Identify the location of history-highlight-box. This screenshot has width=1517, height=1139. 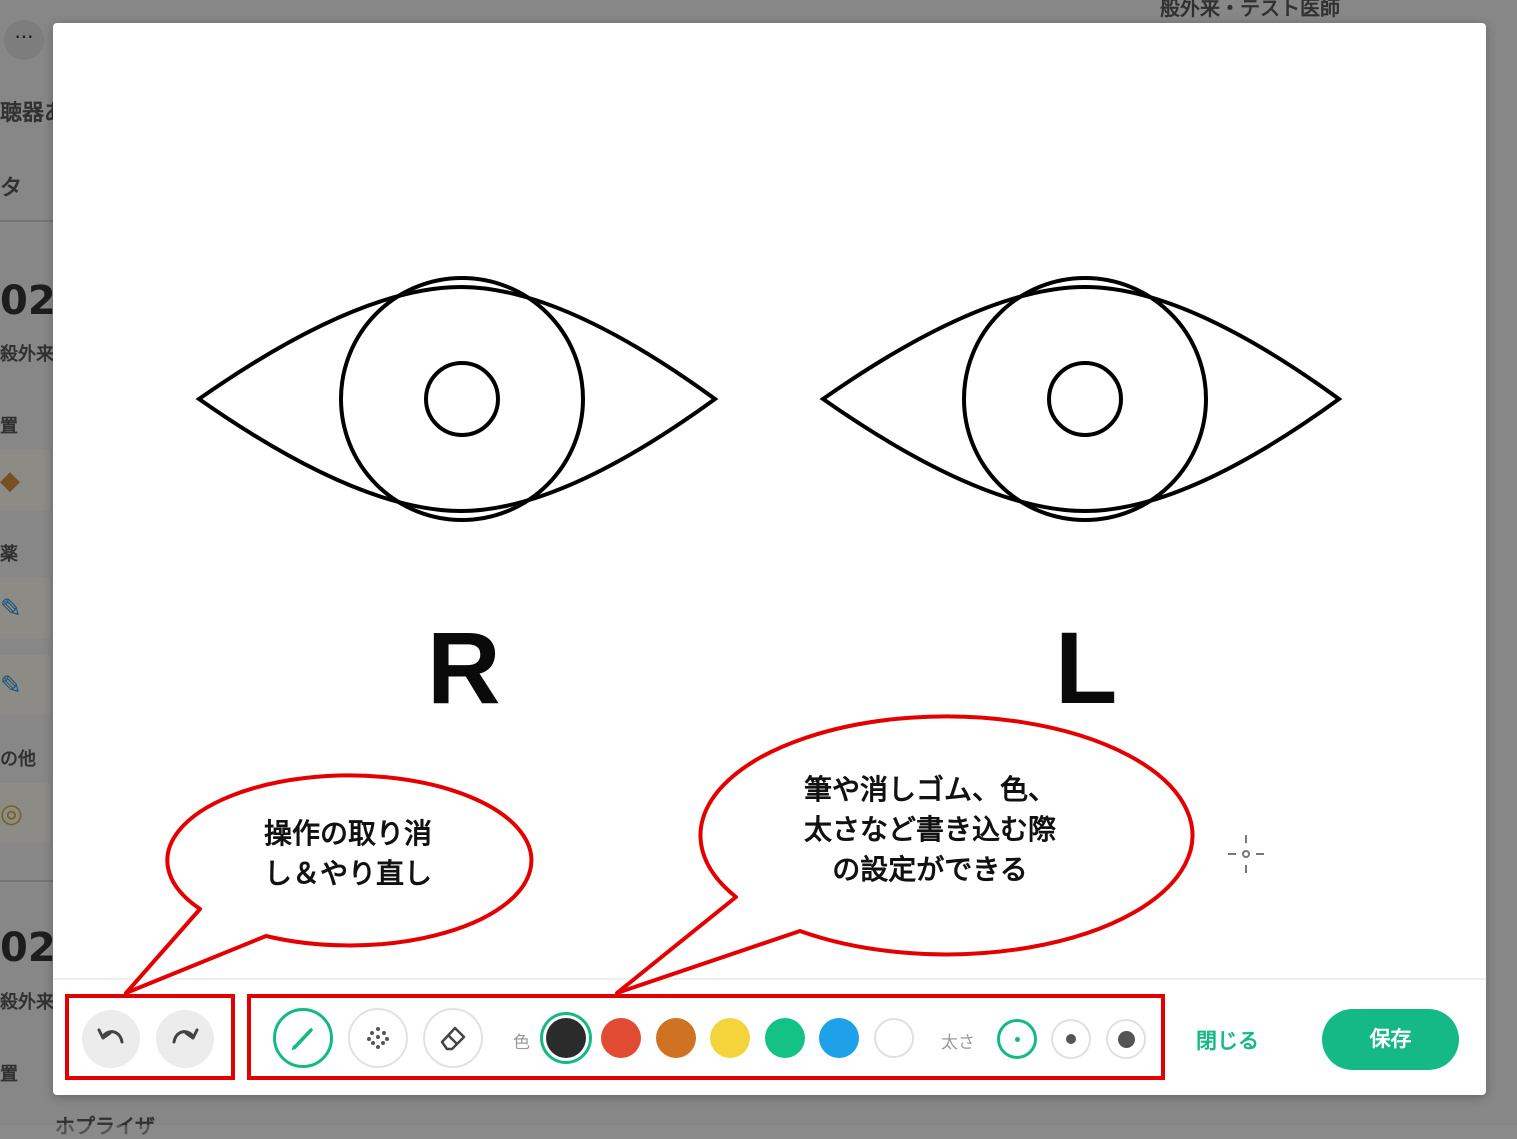
(150, 1037).